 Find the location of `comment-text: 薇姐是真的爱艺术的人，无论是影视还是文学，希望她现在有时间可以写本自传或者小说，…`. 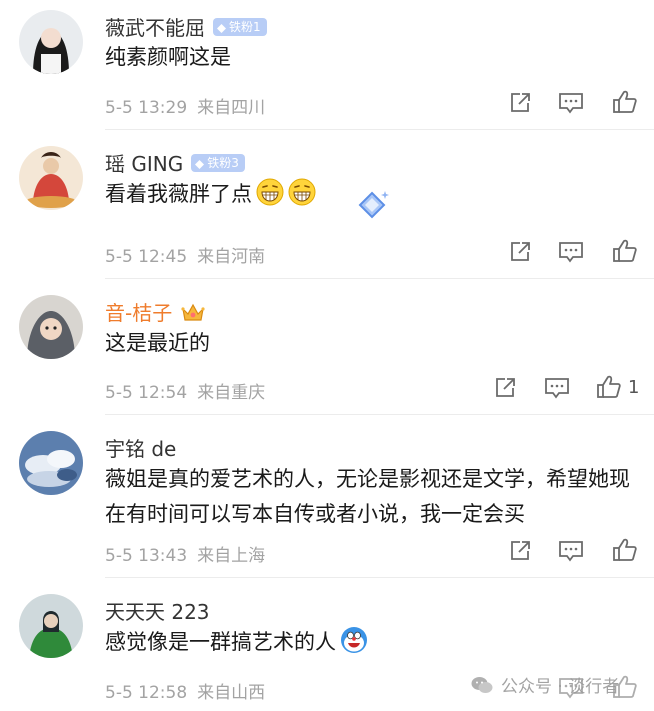

comment-text: 薇姐是真的爱艺术的人，无论是影视还是文学，希望她现在有时间可以写本自传或者小说，… is located at coordinates (367, 496).